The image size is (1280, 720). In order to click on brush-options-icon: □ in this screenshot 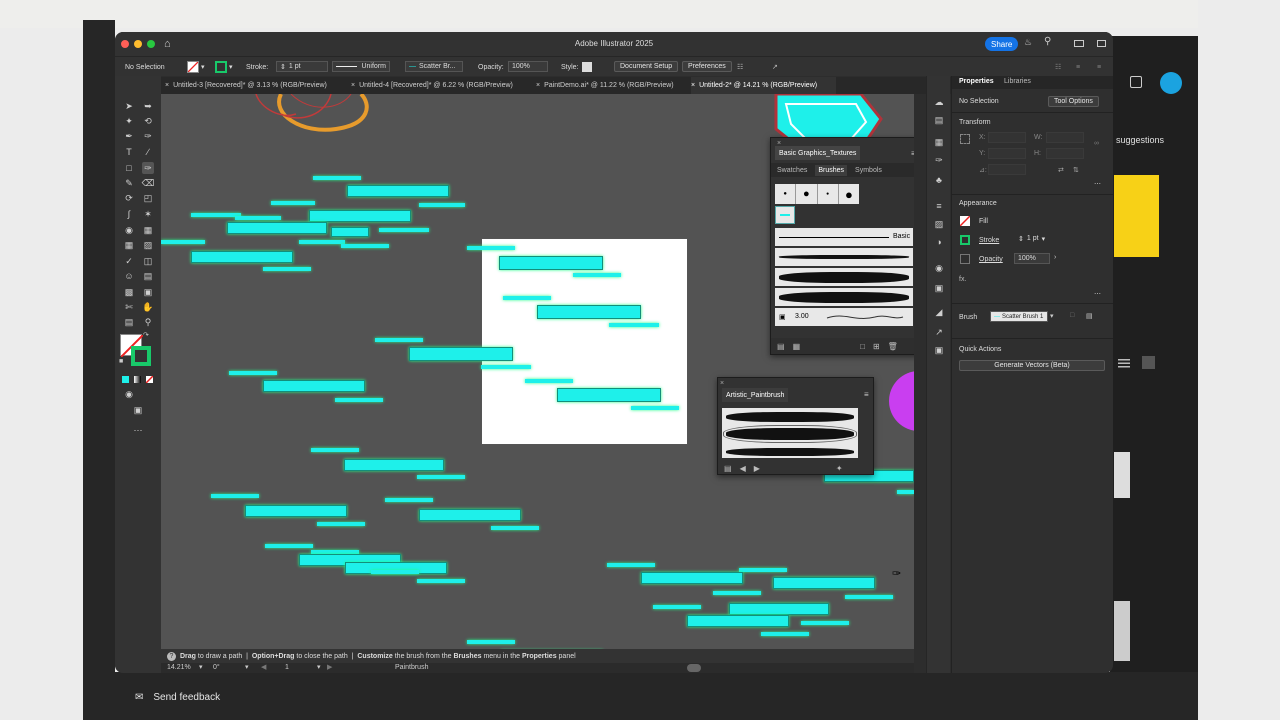, I will do `click(1072, 315)`.